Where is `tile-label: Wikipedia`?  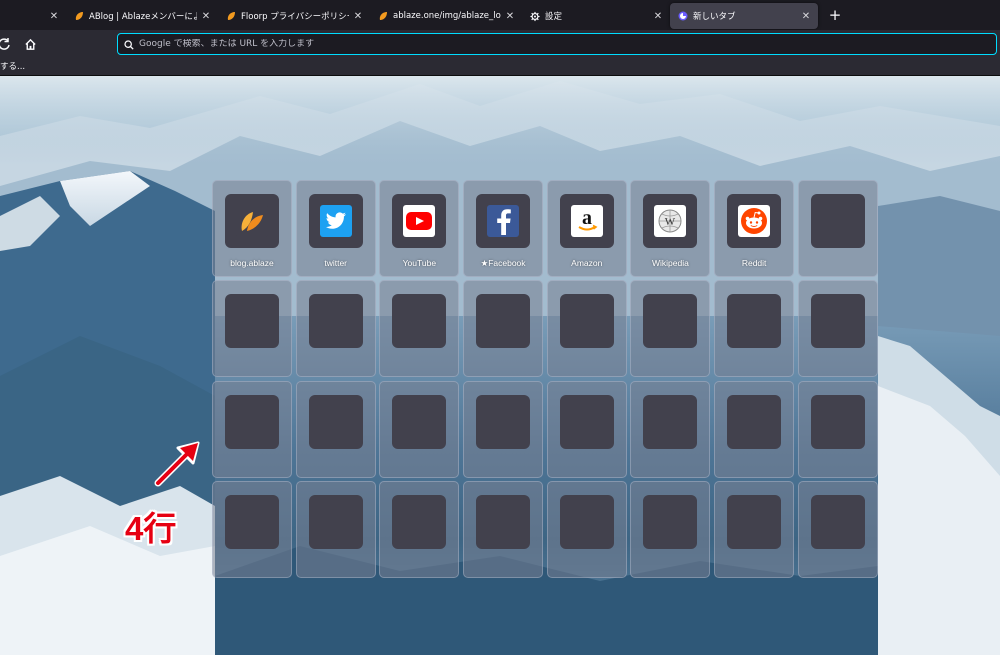 tile-label: Wikipedia is located at coordinates (670, 263).